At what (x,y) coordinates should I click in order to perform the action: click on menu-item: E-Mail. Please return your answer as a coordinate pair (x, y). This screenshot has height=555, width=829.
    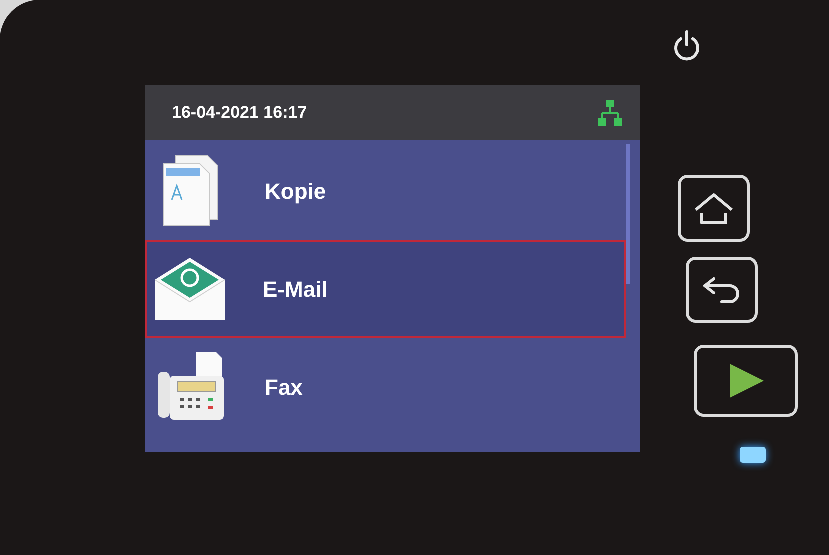
    Looking at the image, I should click on (385, 289).